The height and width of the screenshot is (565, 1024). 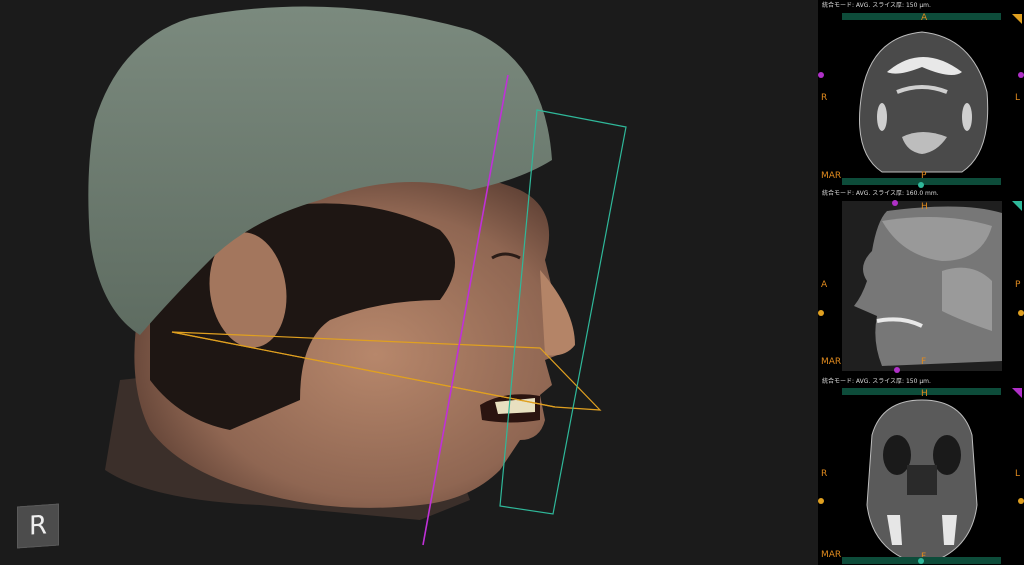 I want to click on orientation-label: R, so click(x=38, y=526).